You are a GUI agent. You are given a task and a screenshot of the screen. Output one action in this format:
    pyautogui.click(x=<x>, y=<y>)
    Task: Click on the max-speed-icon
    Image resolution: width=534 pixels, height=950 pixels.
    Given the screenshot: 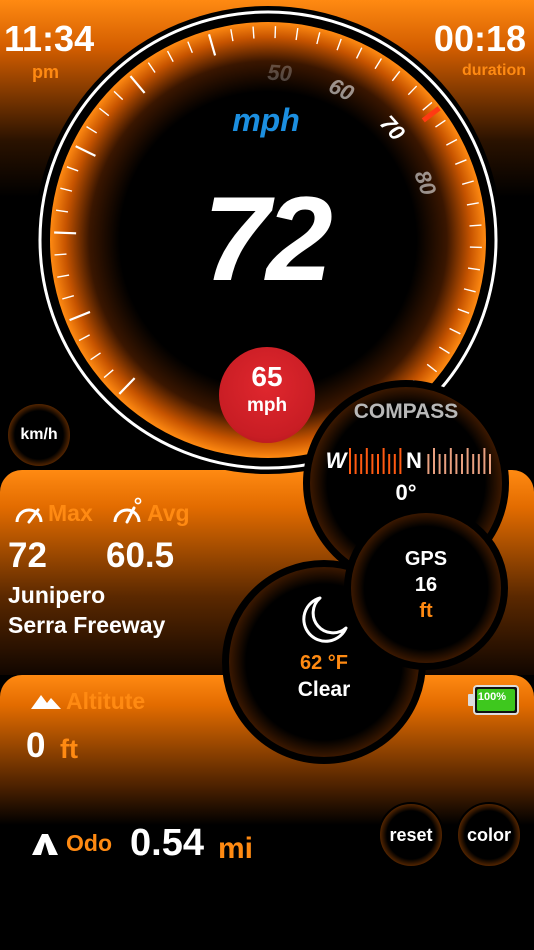 What is the action you would take?
    pyautogui.click(x=29, y=516)
    